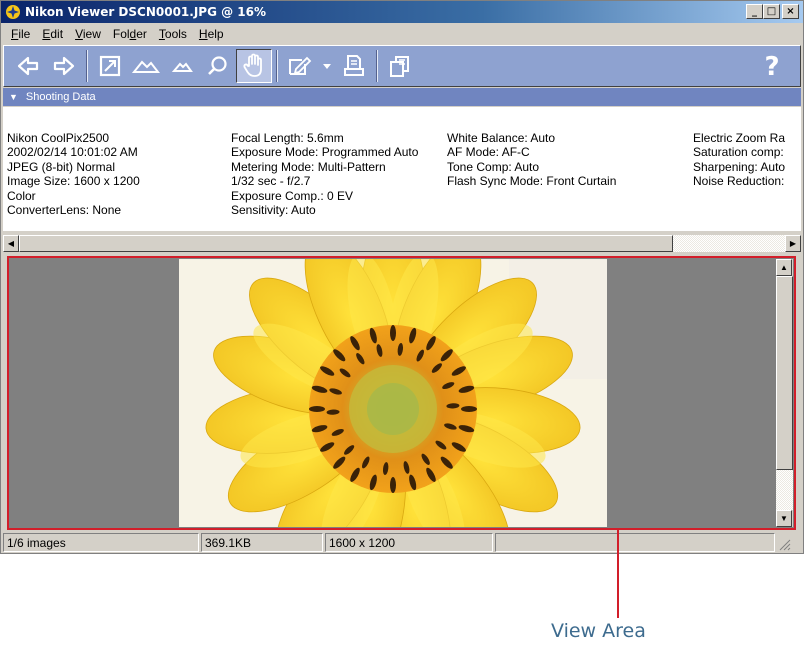  Describe the element at coordinates (598, 631) in the screenshot. I see `callout-label: View Area` at that location.